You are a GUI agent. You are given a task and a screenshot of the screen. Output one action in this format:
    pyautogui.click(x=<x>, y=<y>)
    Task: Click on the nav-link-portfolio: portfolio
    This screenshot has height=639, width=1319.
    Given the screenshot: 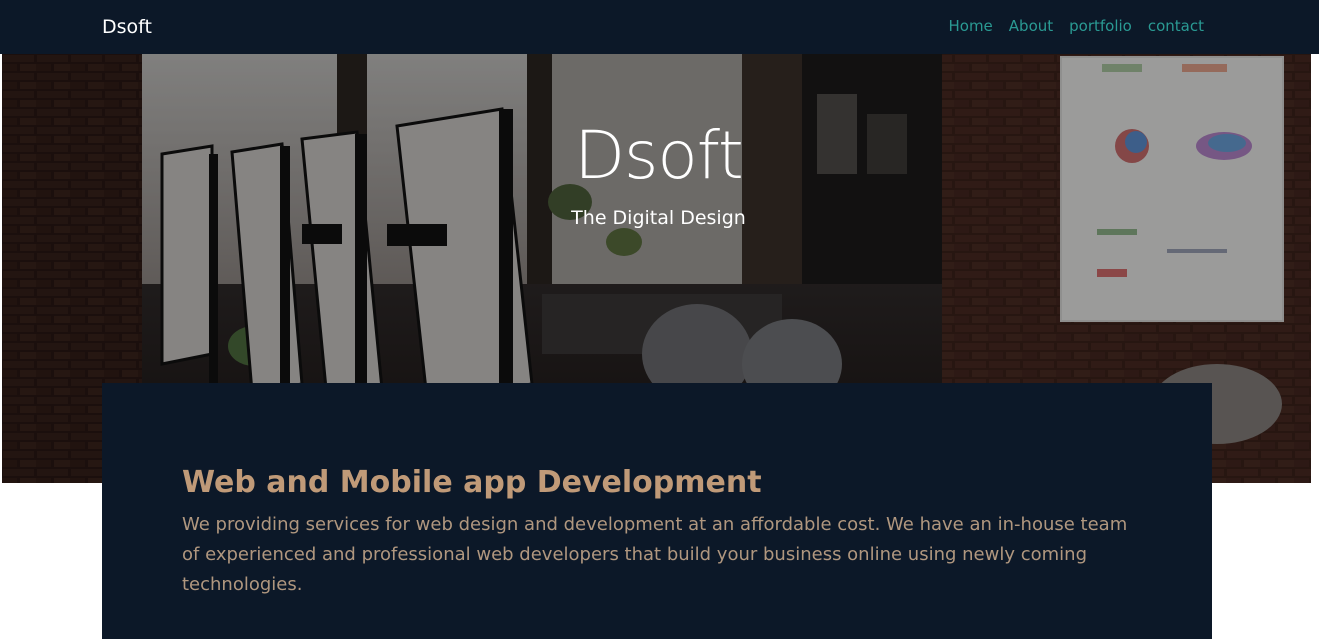 What is the action you would take?
    pyautogui.click(x=1100, y=26)
    